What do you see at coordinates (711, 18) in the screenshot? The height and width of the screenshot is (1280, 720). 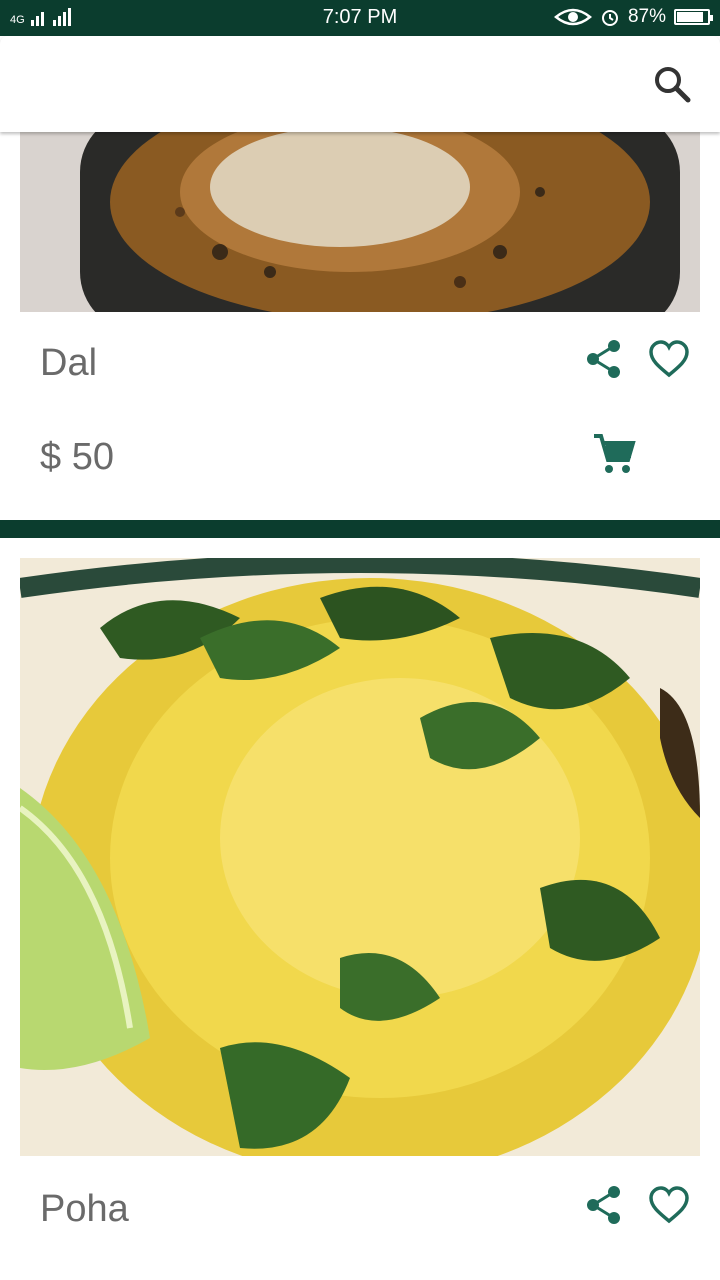 I see `battery-tip` at bounding box center [711, 18].